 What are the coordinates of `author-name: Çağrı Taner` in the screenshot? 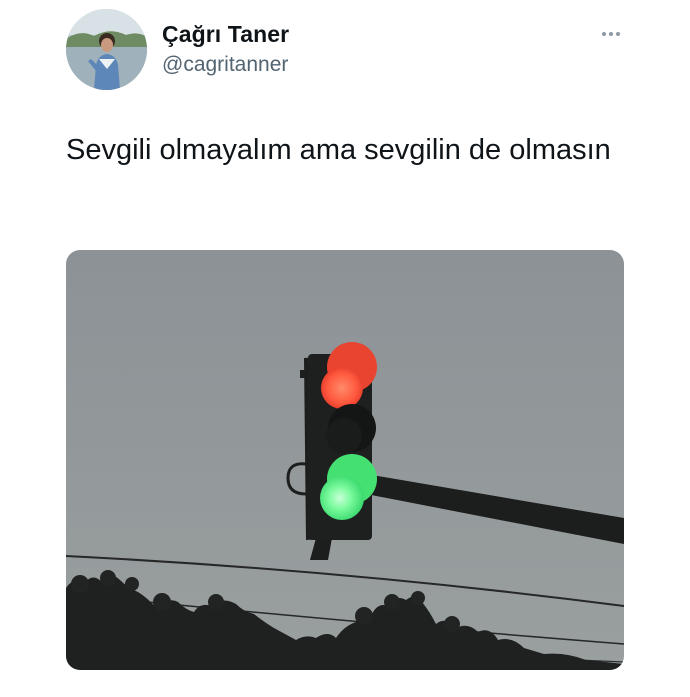 It's located at (225, 34).